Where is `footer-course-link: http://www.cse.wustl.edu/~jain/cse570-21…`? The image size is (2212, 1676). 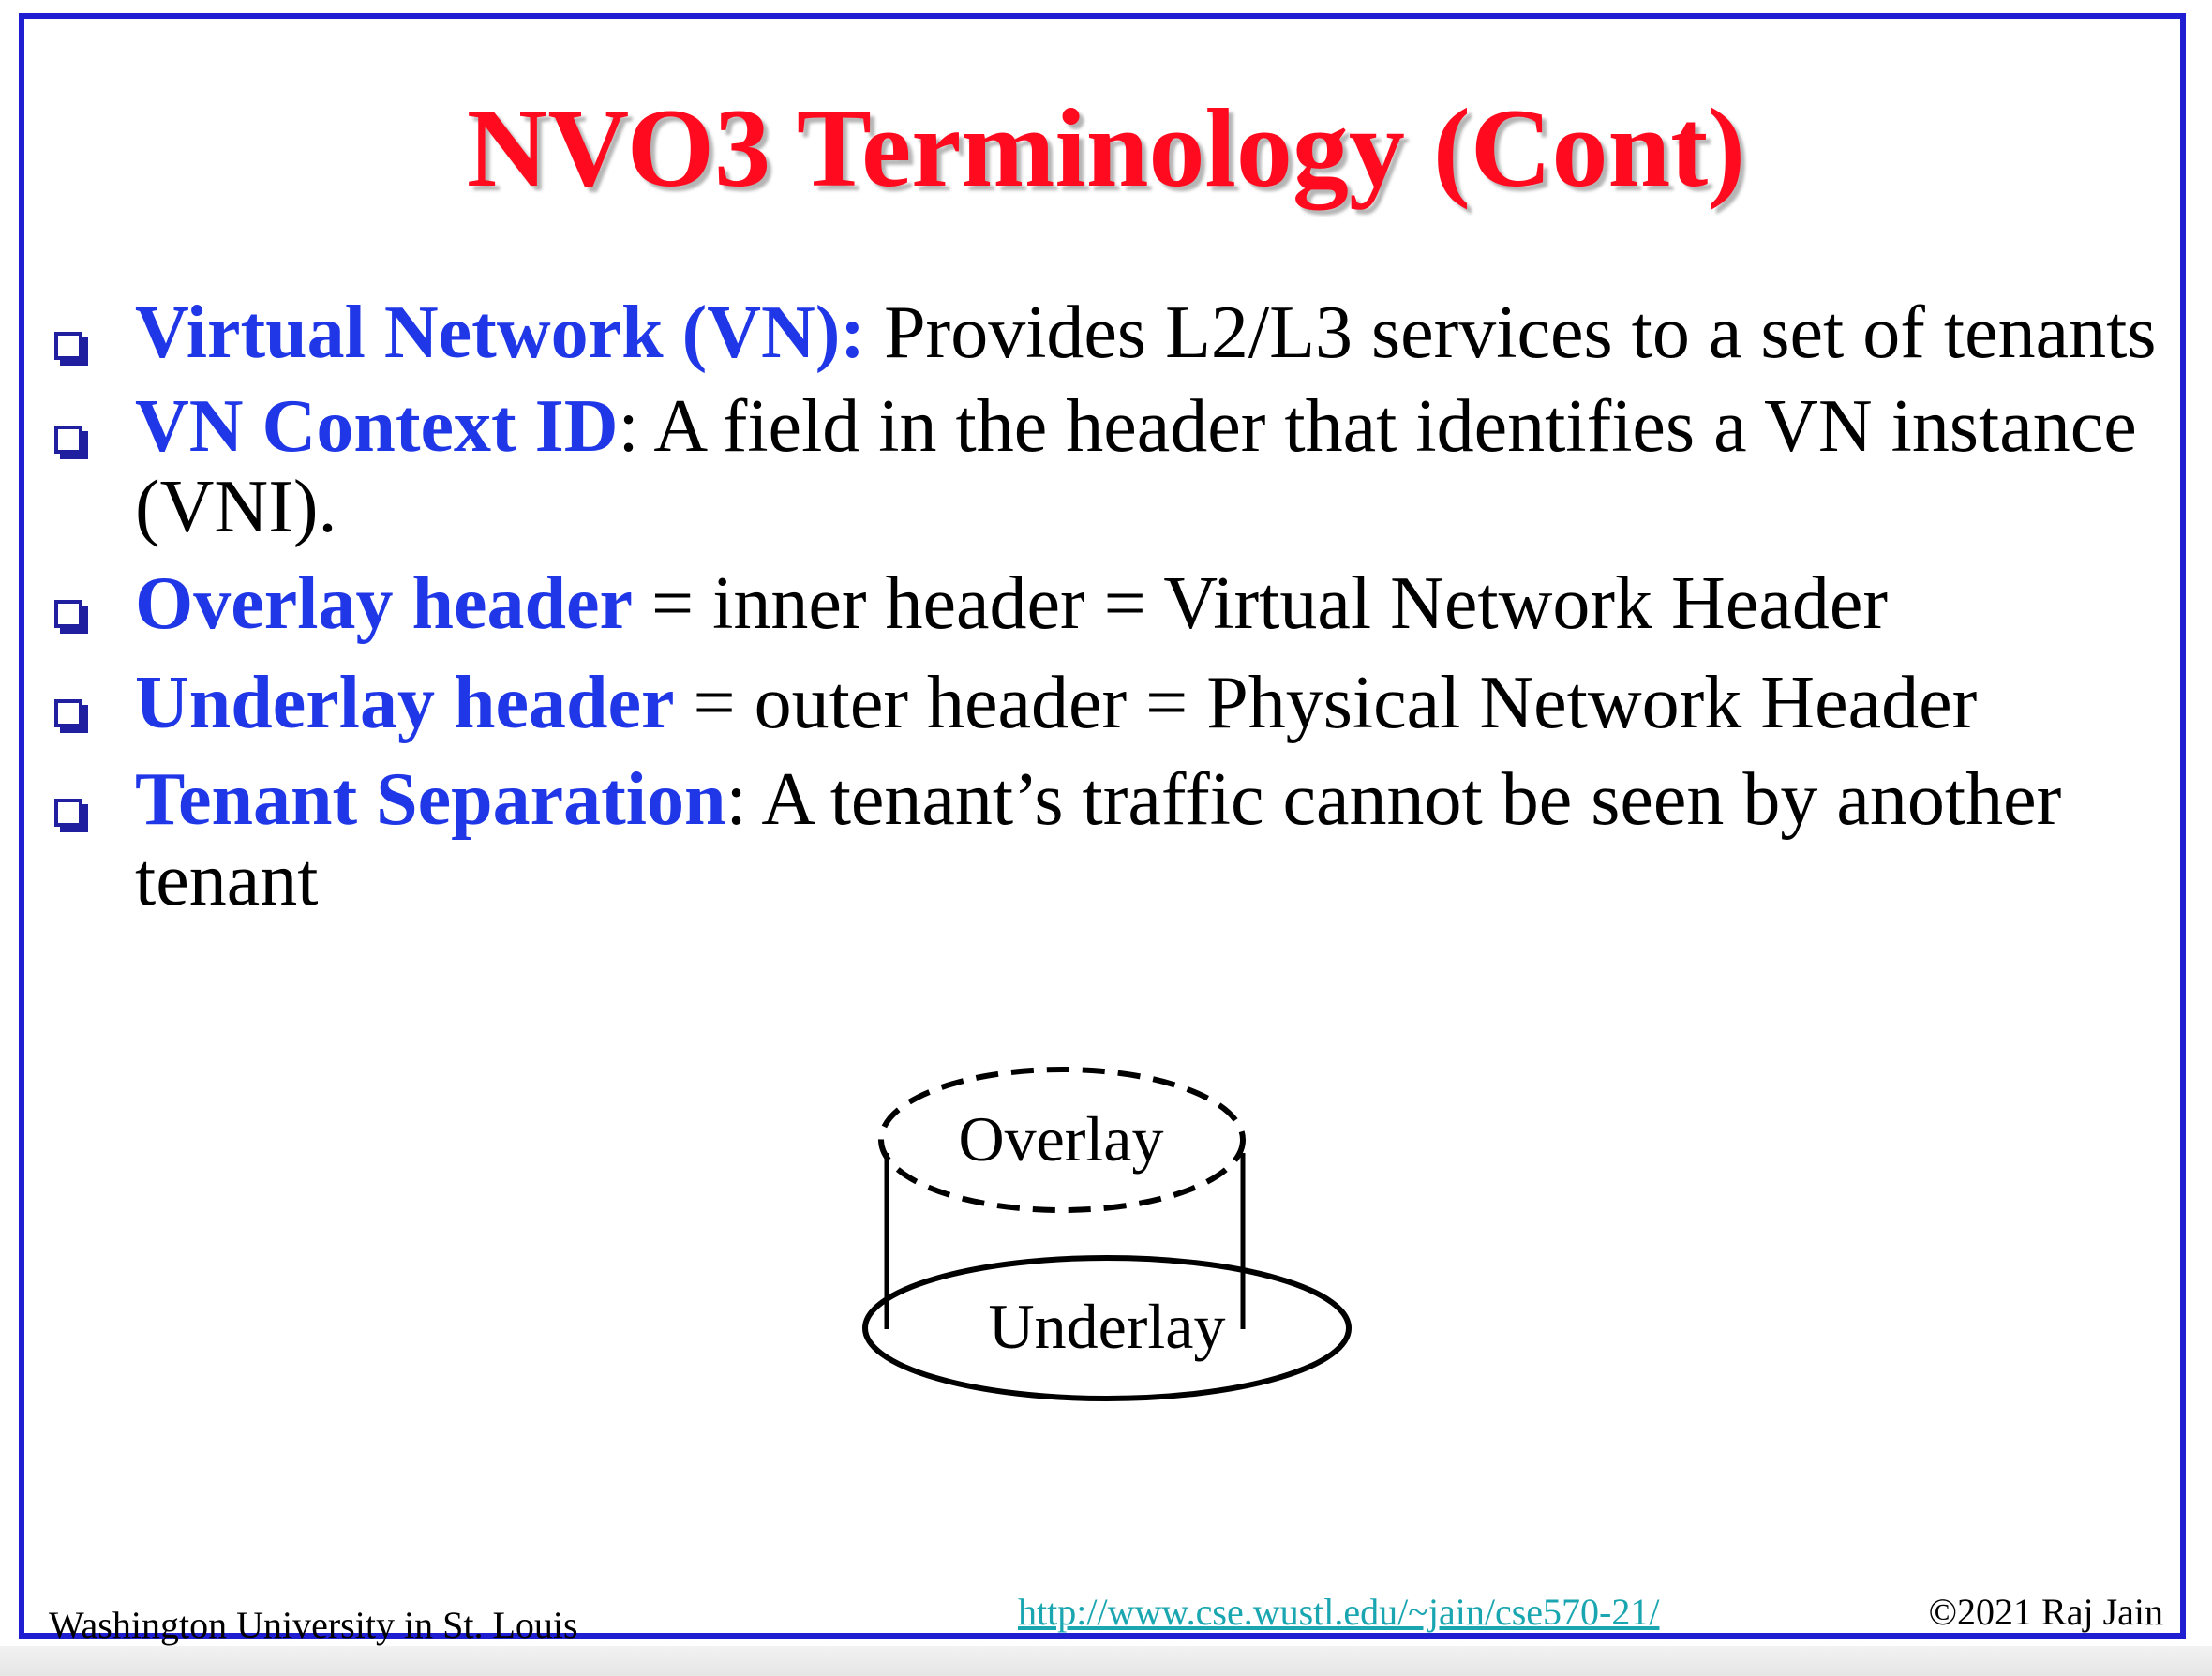
footer-course-link: http://www.cse.wustl.edu/~jain/cse570-21… is located at coordinates (1339, 1612).